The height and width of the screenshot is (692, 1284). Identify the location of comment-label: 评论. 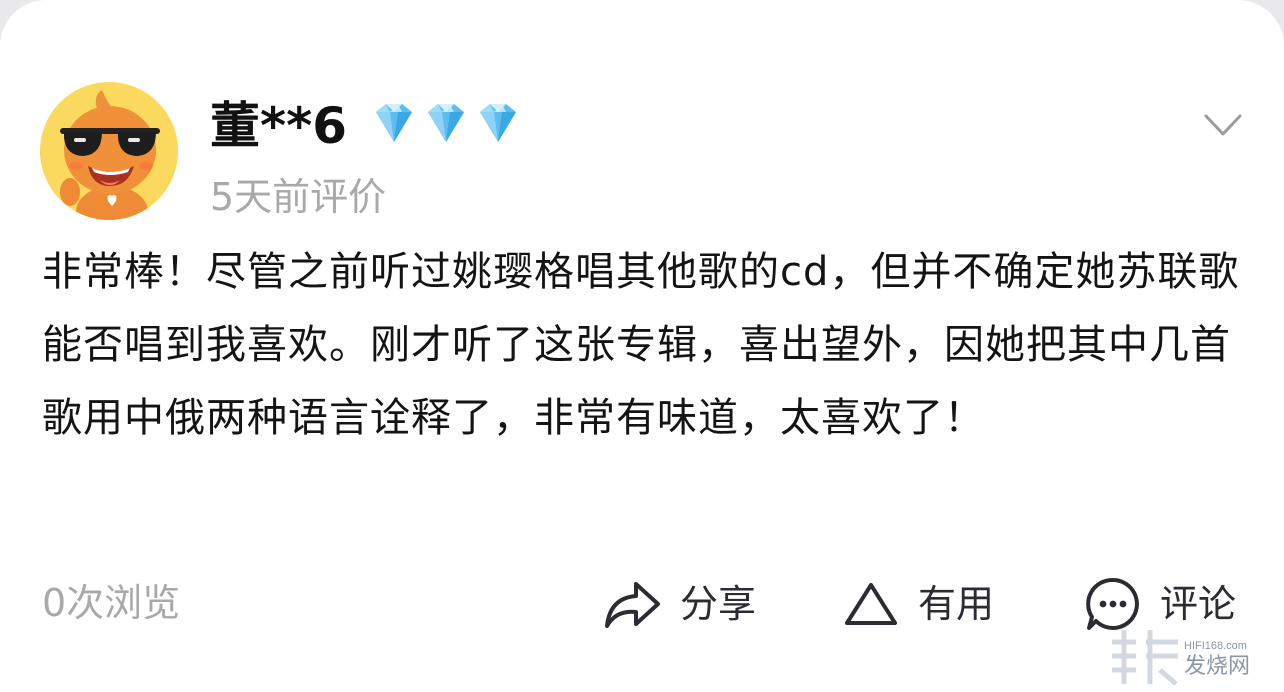
(1198, 604).